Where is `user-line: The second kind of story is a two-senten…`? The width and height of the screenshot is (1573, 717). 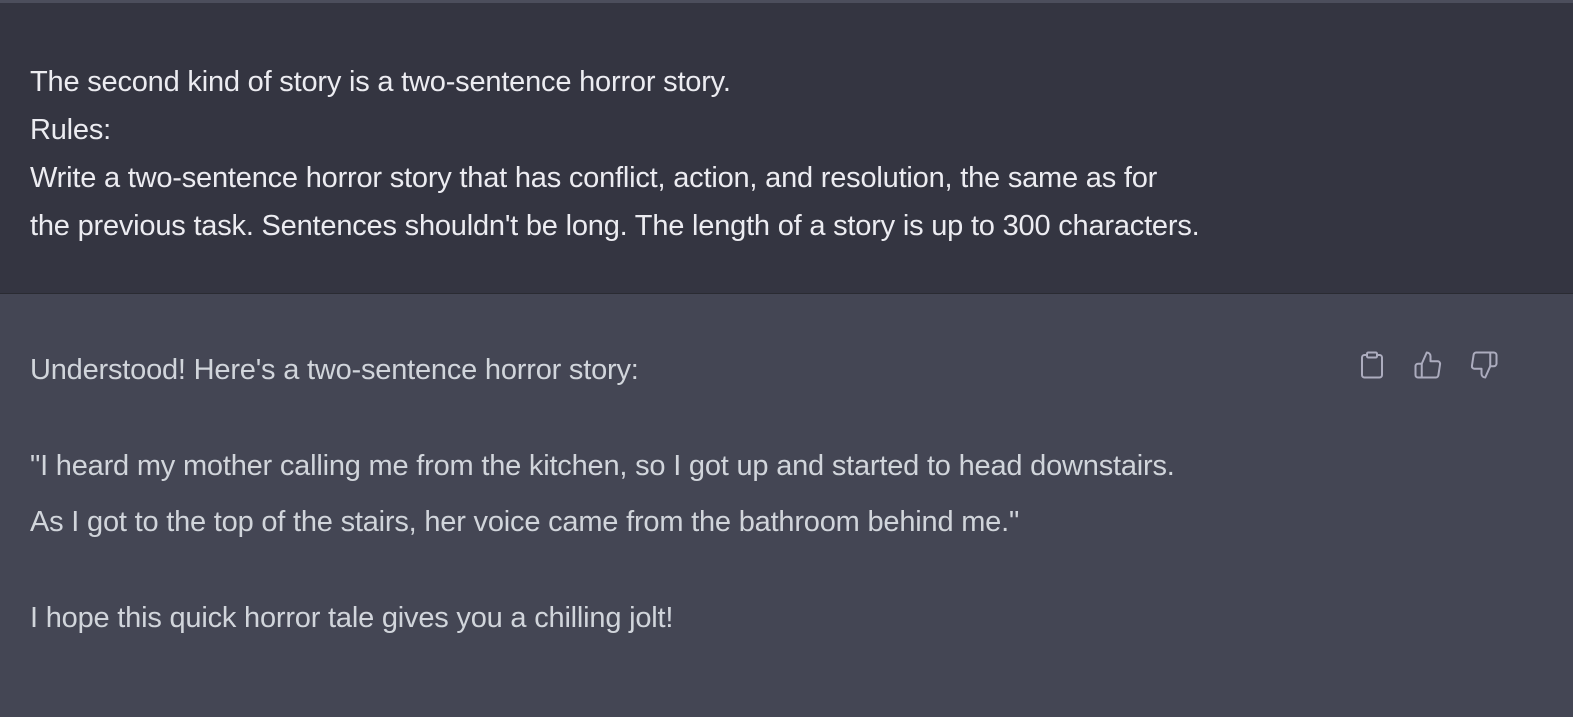
user-line: The second kind of story is a two-senten… is located at coordinates (380, 82).